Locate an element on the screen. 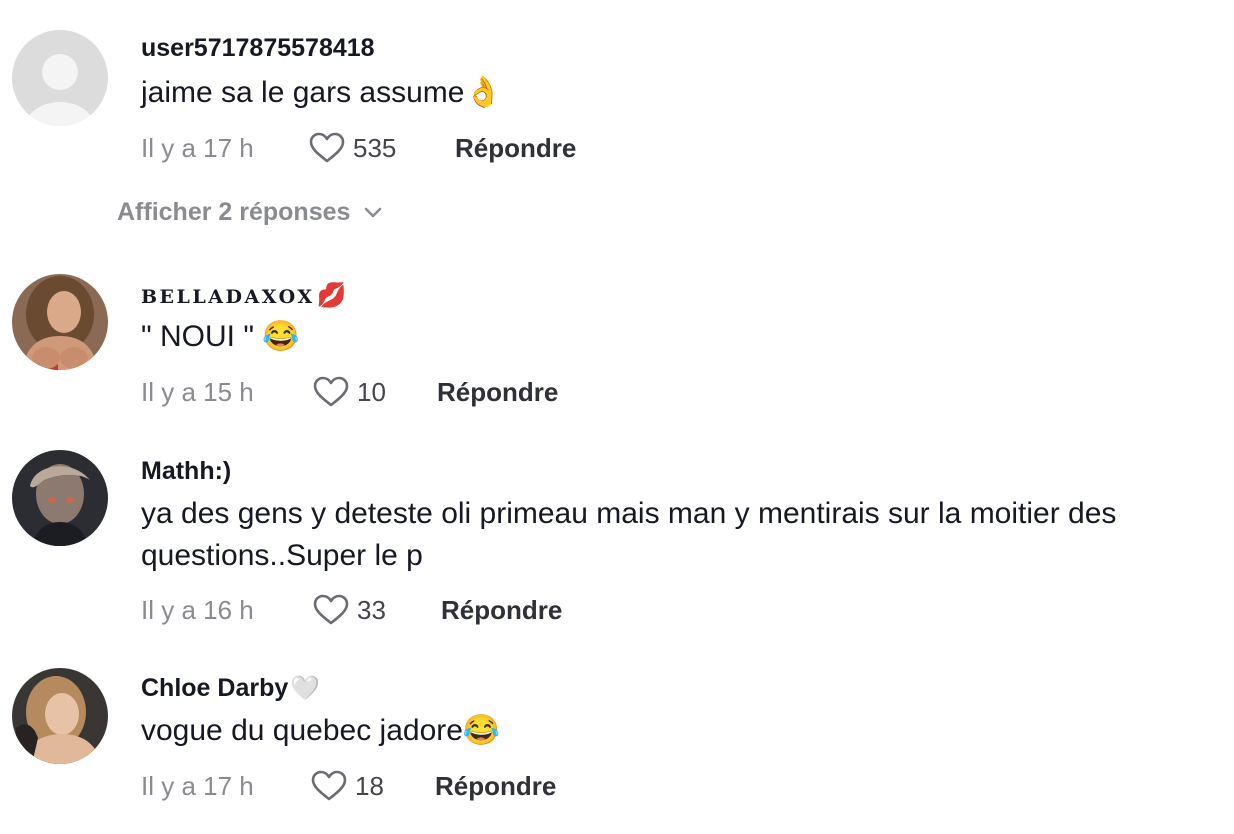 The width and height of the screenshot is (1234, 834). like-button: 535 is located at coordinates (382, 148).